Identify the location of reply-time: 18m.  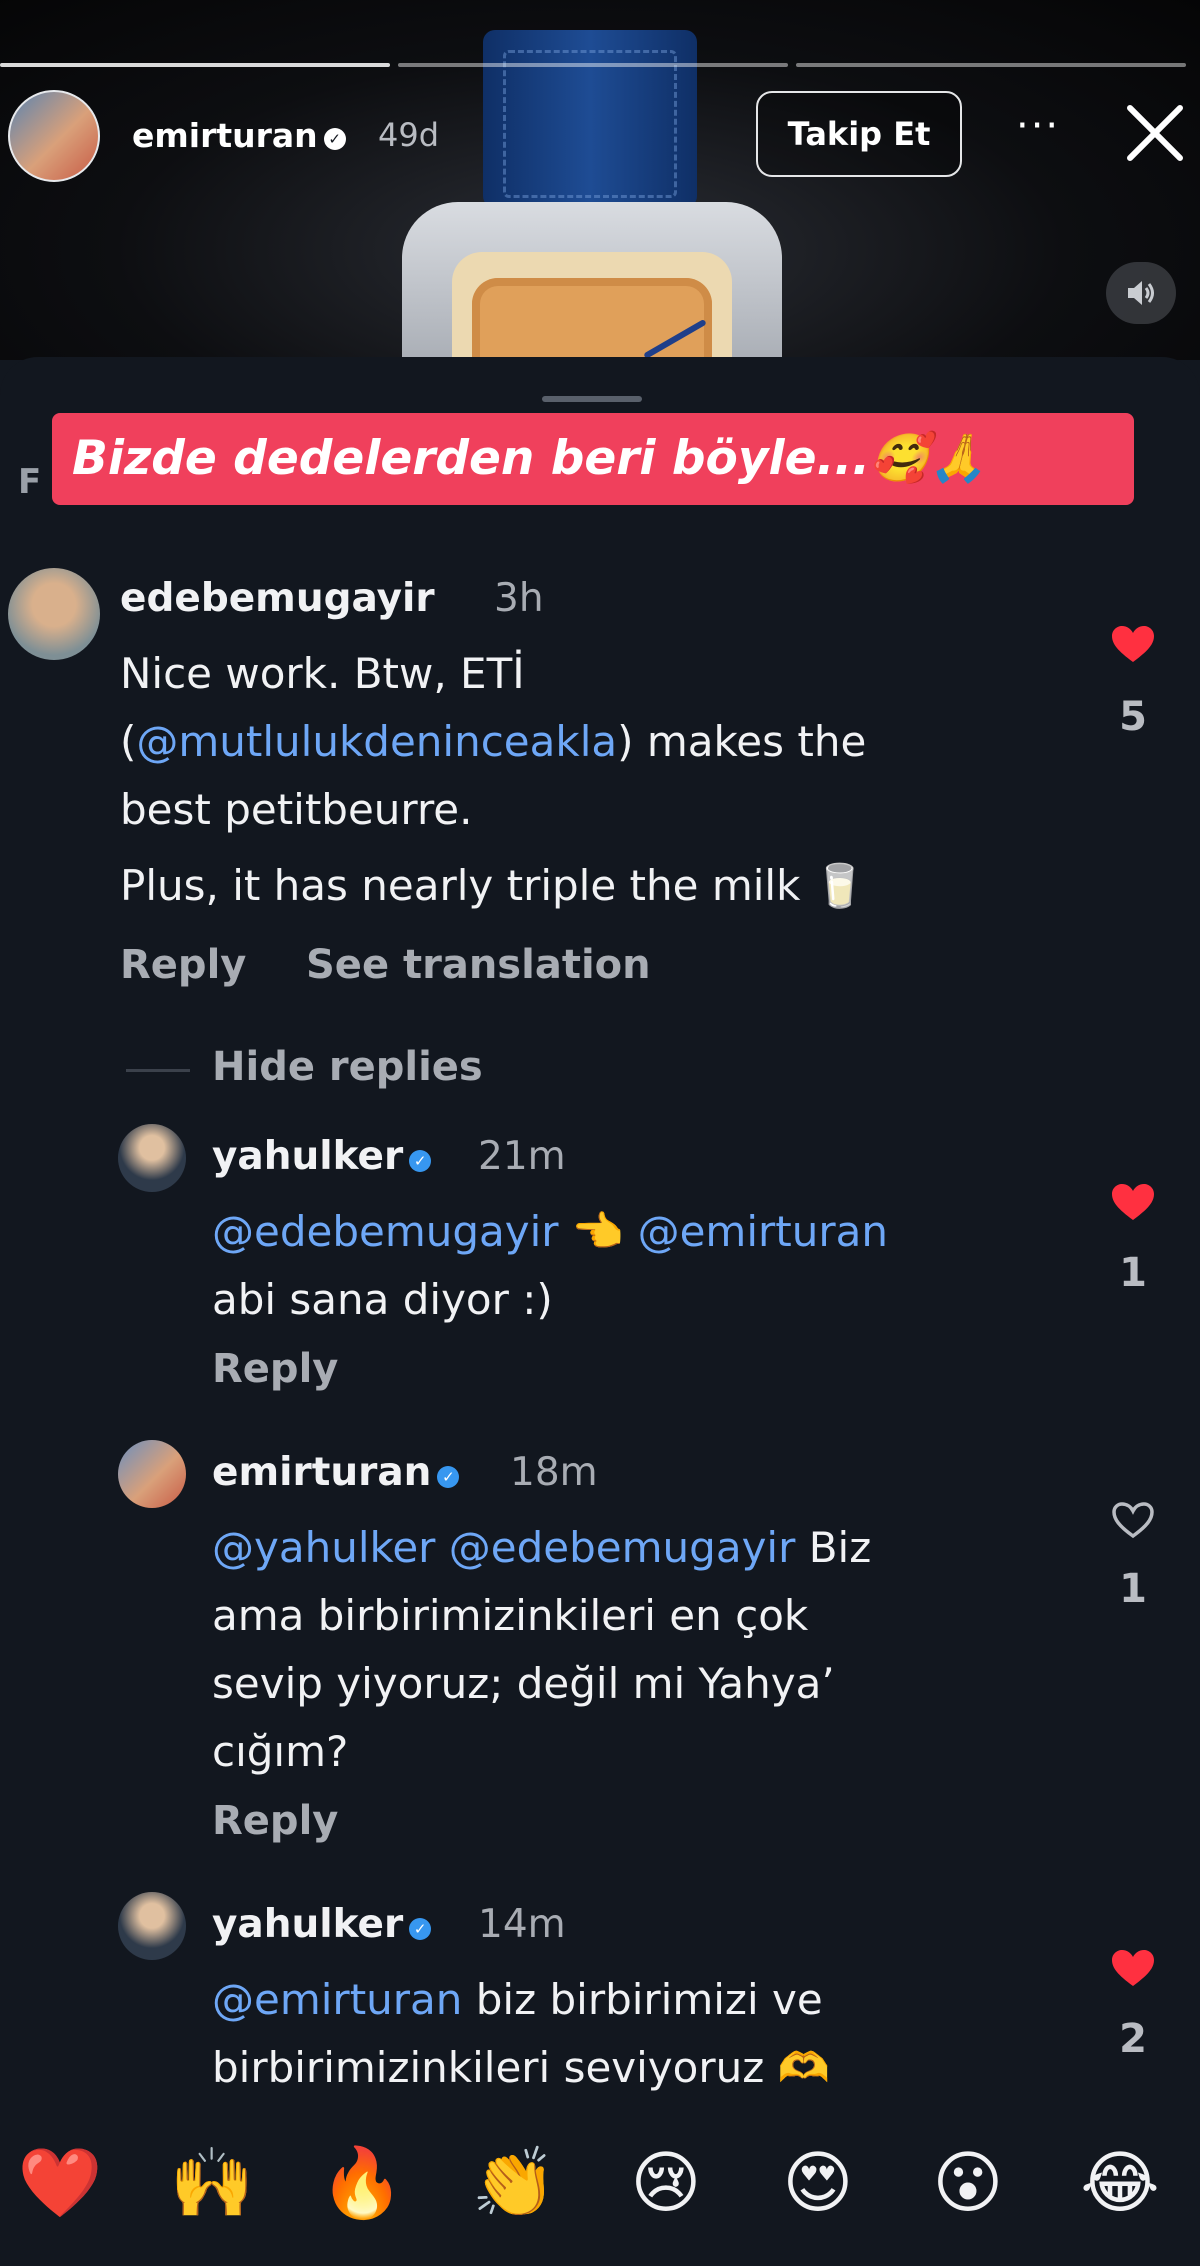
(554, 1472).